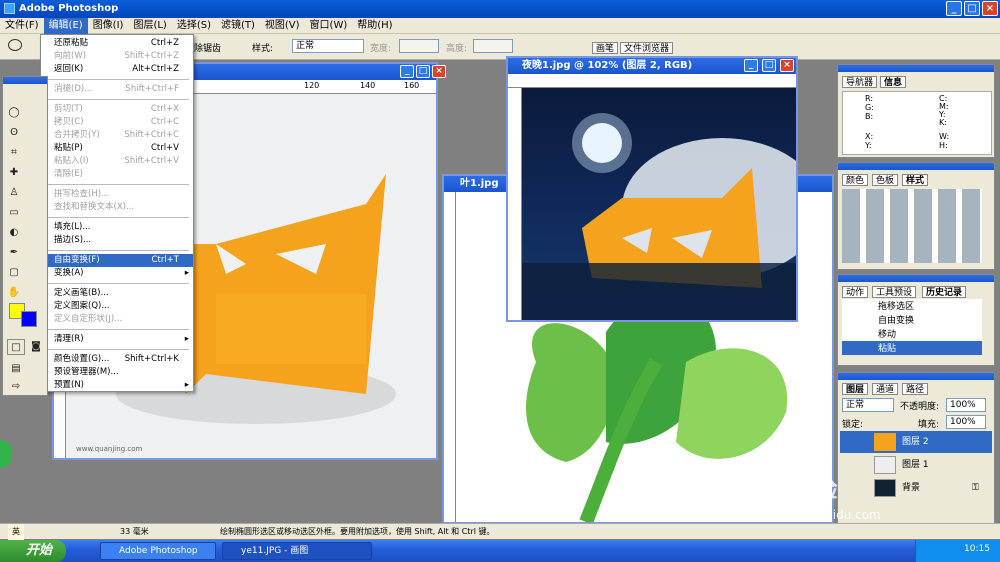 The height and width of the screenshot is (562, 1000). Describe the element at coordinates (916, 488) in the screenshot. I see `layer-row-background: 背景 ⚿` at that location.